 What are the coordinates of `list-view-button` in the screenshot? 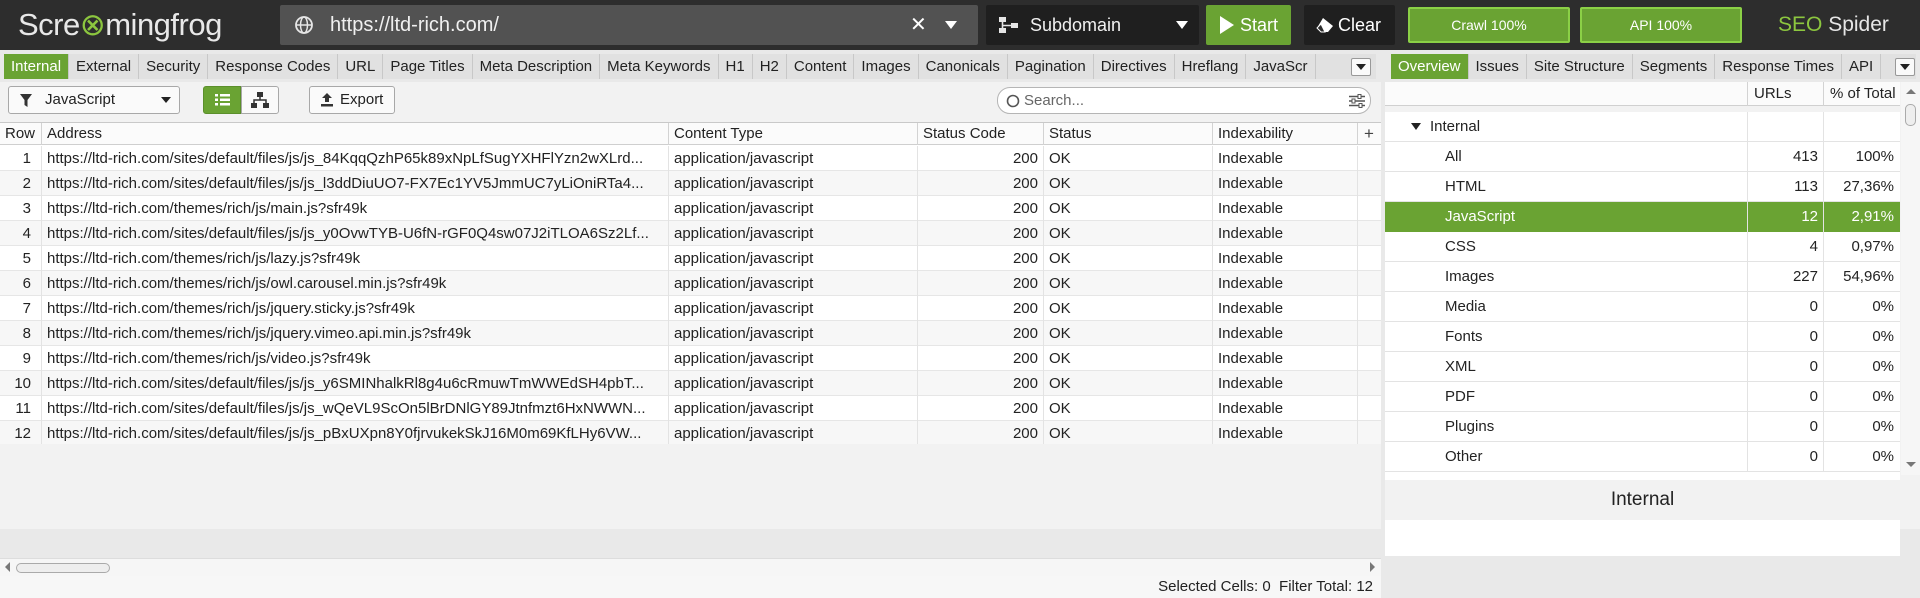 It's located at (222, 100).